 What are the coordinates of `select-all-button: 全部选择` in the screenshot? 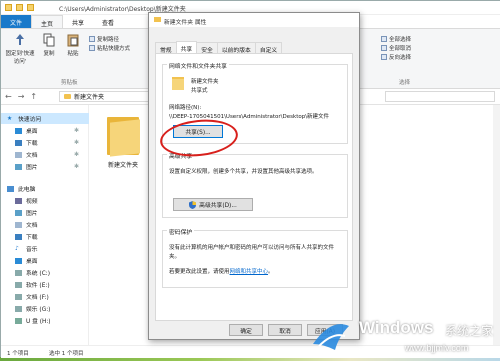 It's located at (396, 39).